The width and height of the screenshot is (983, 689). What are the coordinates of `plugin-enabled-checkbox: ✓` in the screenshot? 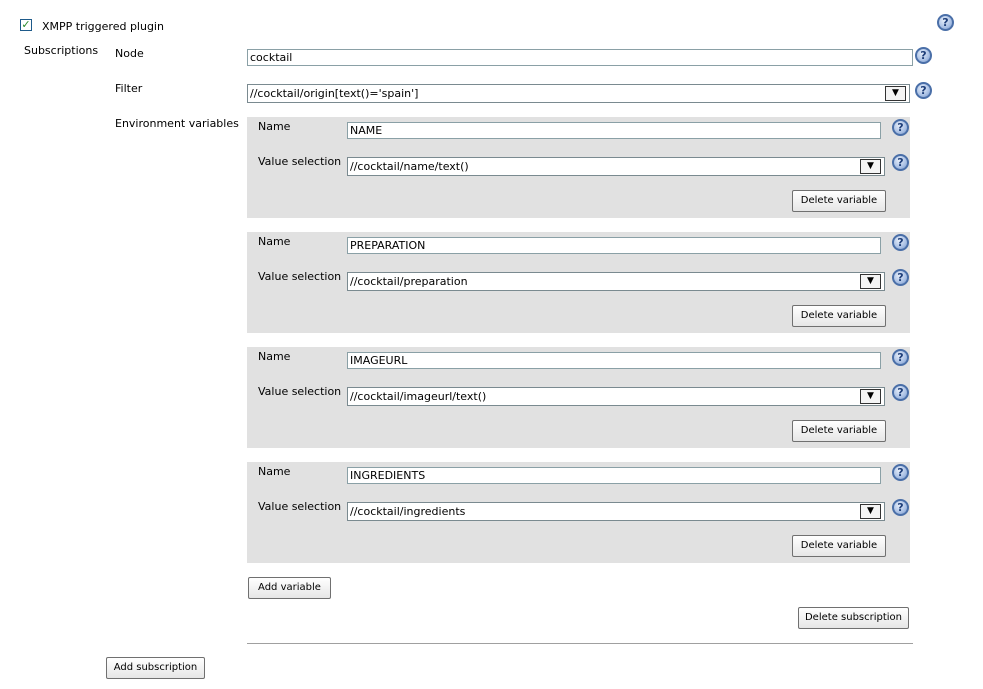 It's located at (26, 25).